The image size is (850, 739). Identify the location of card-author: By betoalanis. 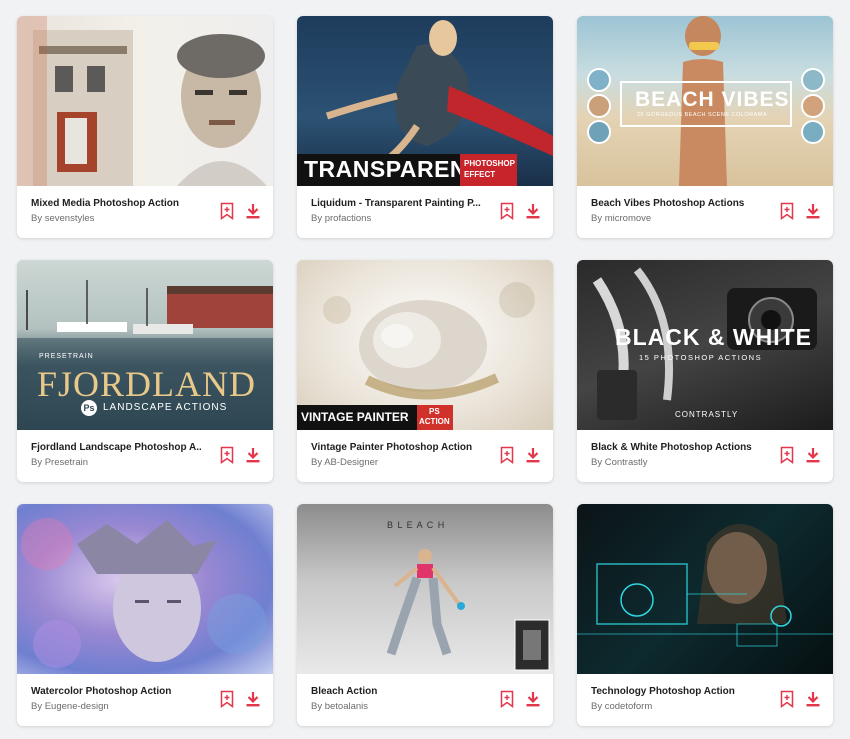
(396, 706).